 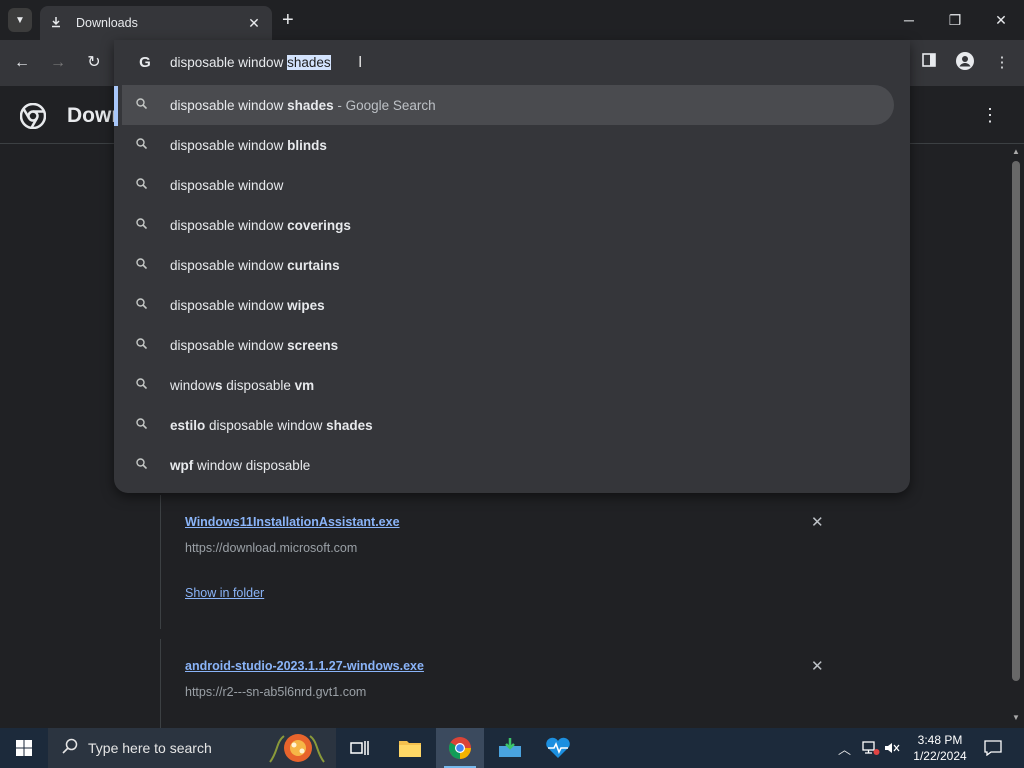 I want to click on chrome-icon, so click(x=460, y=748).